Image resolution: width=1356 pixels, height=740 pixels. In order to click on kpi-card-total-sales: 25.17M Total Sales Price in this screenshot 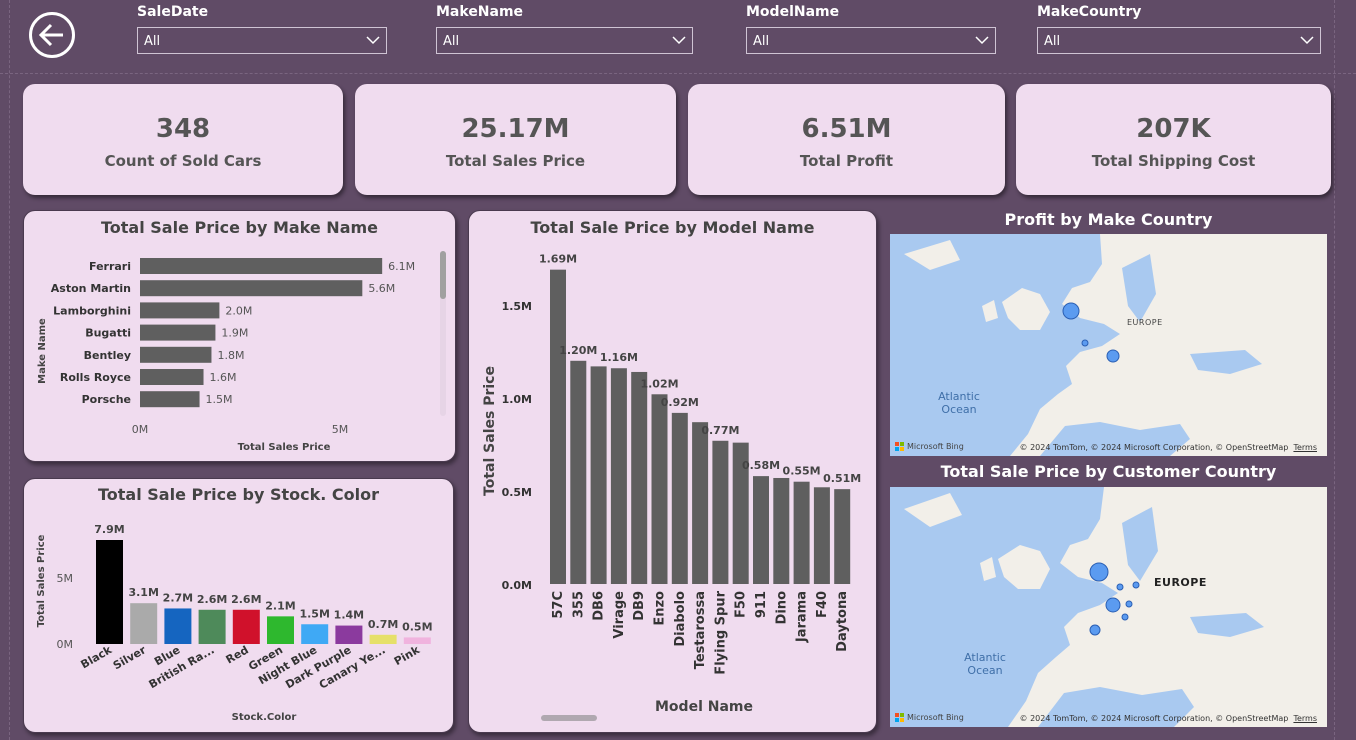, I will do `click(515, 139)`.